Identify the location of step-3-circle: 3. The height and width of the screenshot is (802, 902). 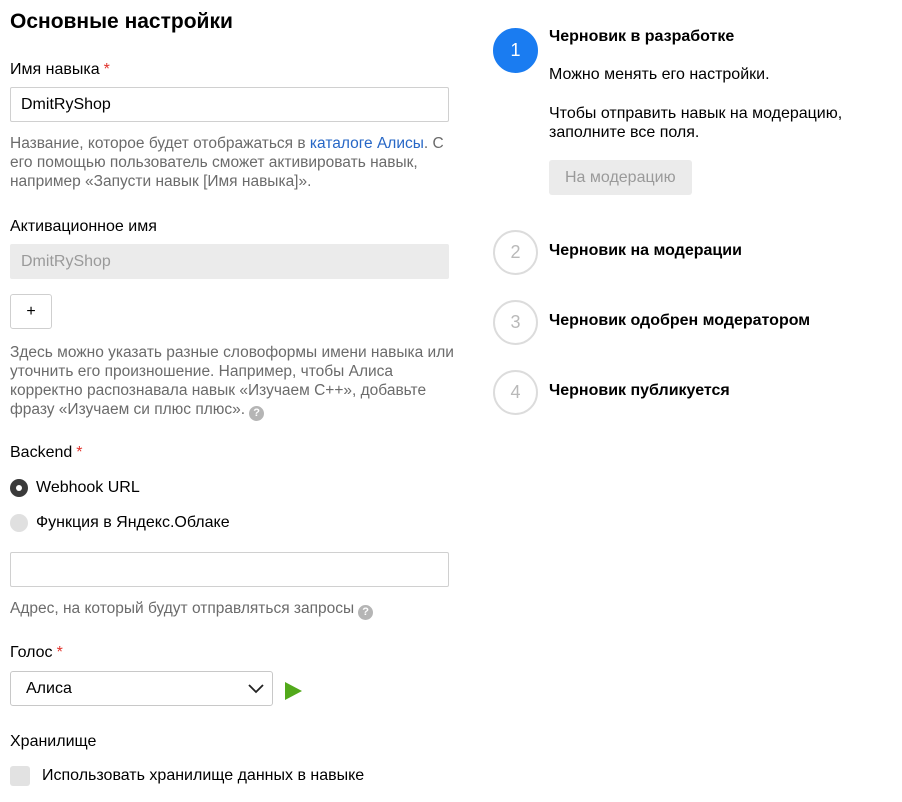
(515, 322).